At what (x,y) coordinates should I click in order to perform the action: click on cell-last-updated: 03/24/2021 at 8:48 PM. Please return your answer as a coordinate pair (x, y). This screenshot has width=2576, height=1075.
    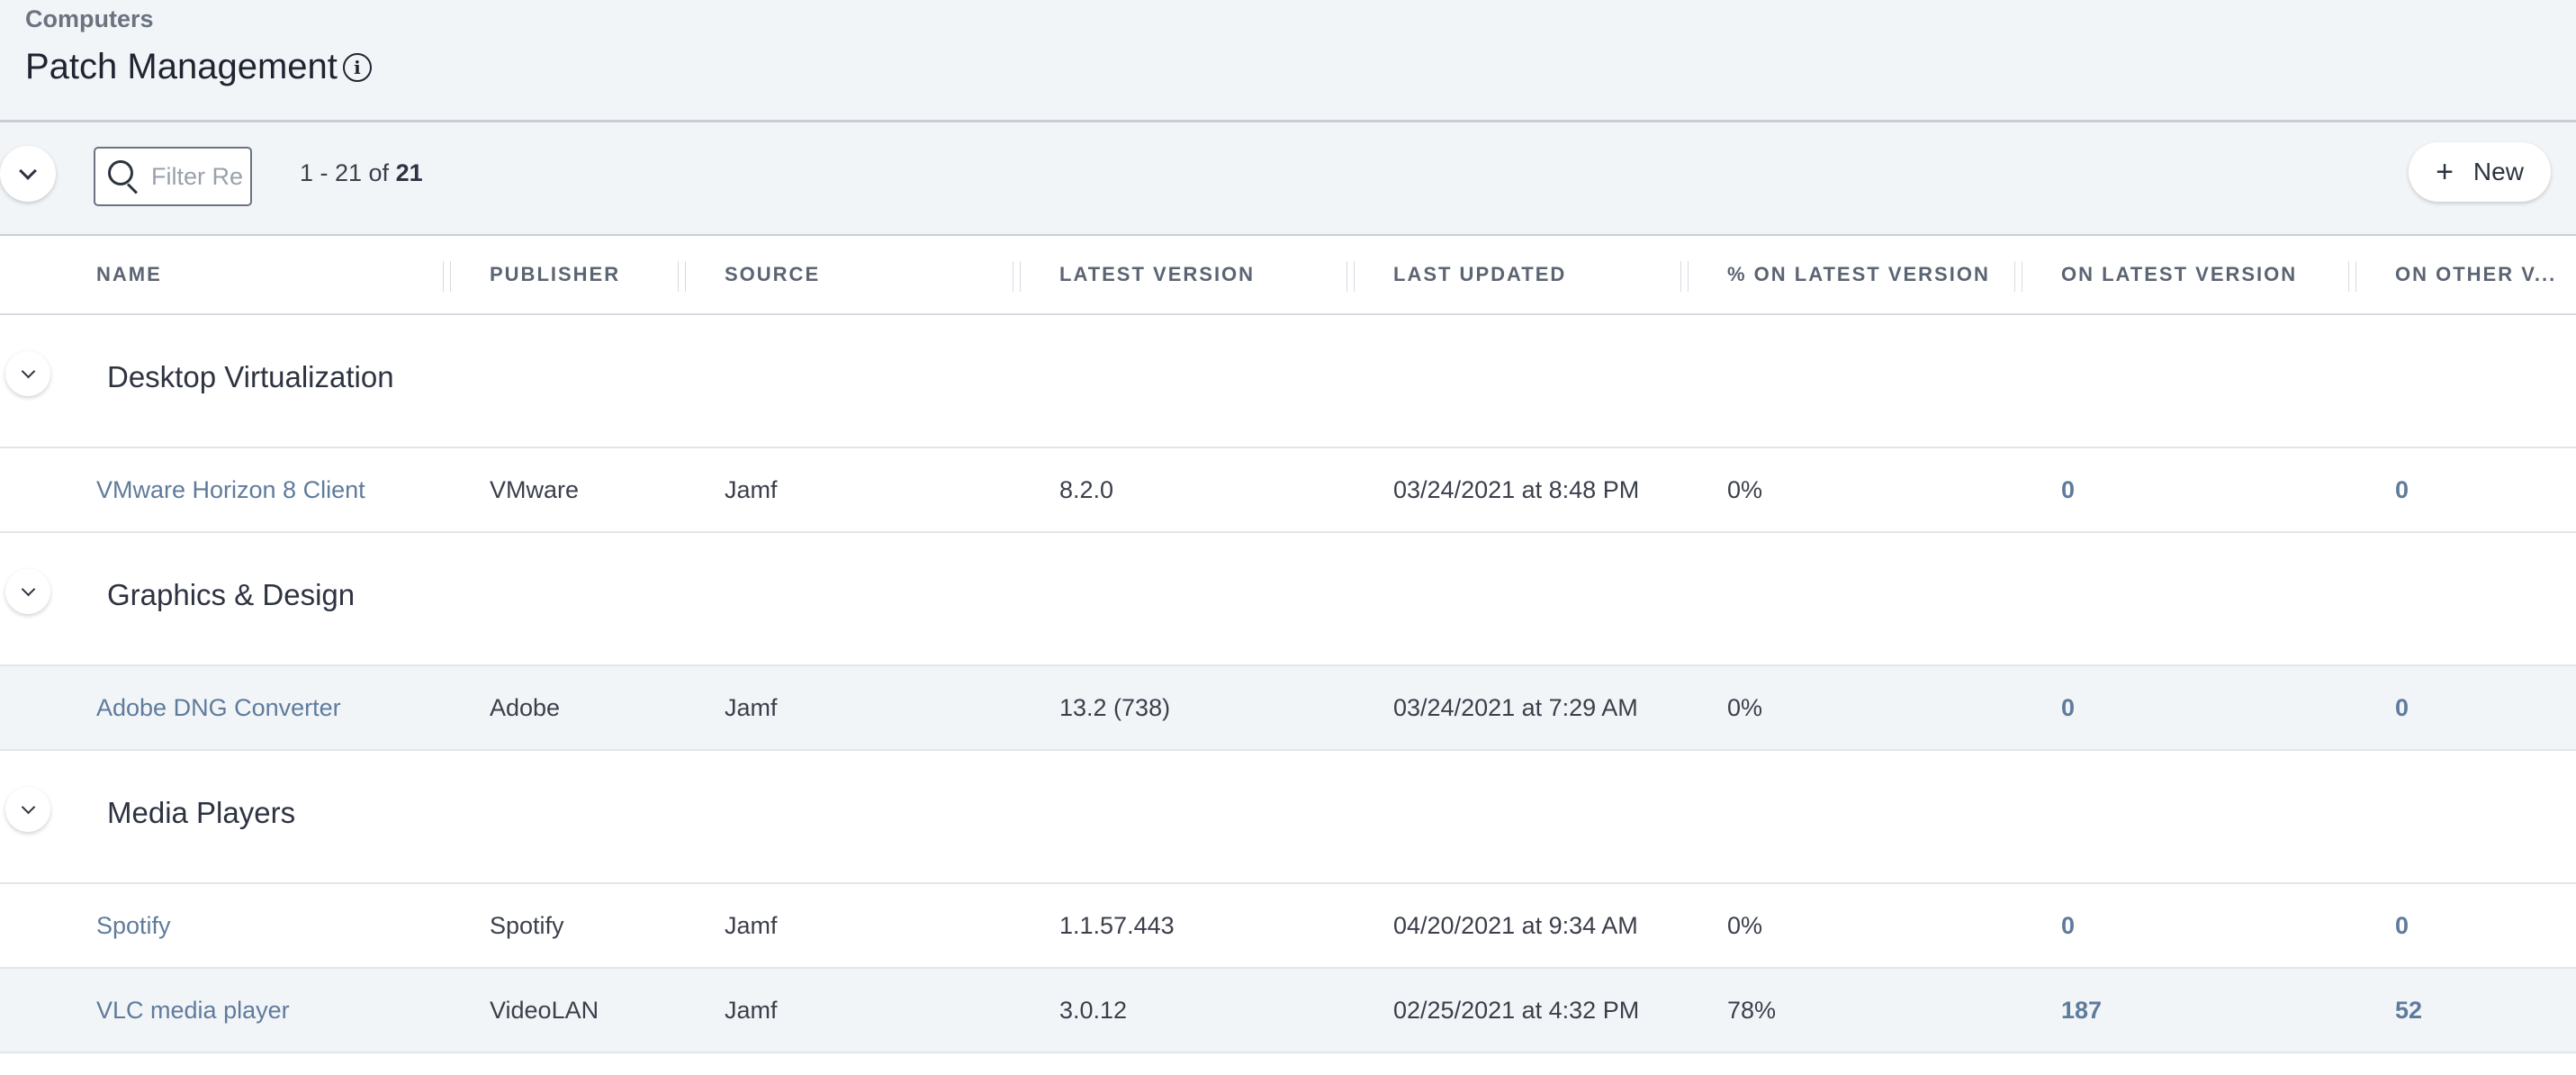
    Looking at the image, I should click on (1516, 489).